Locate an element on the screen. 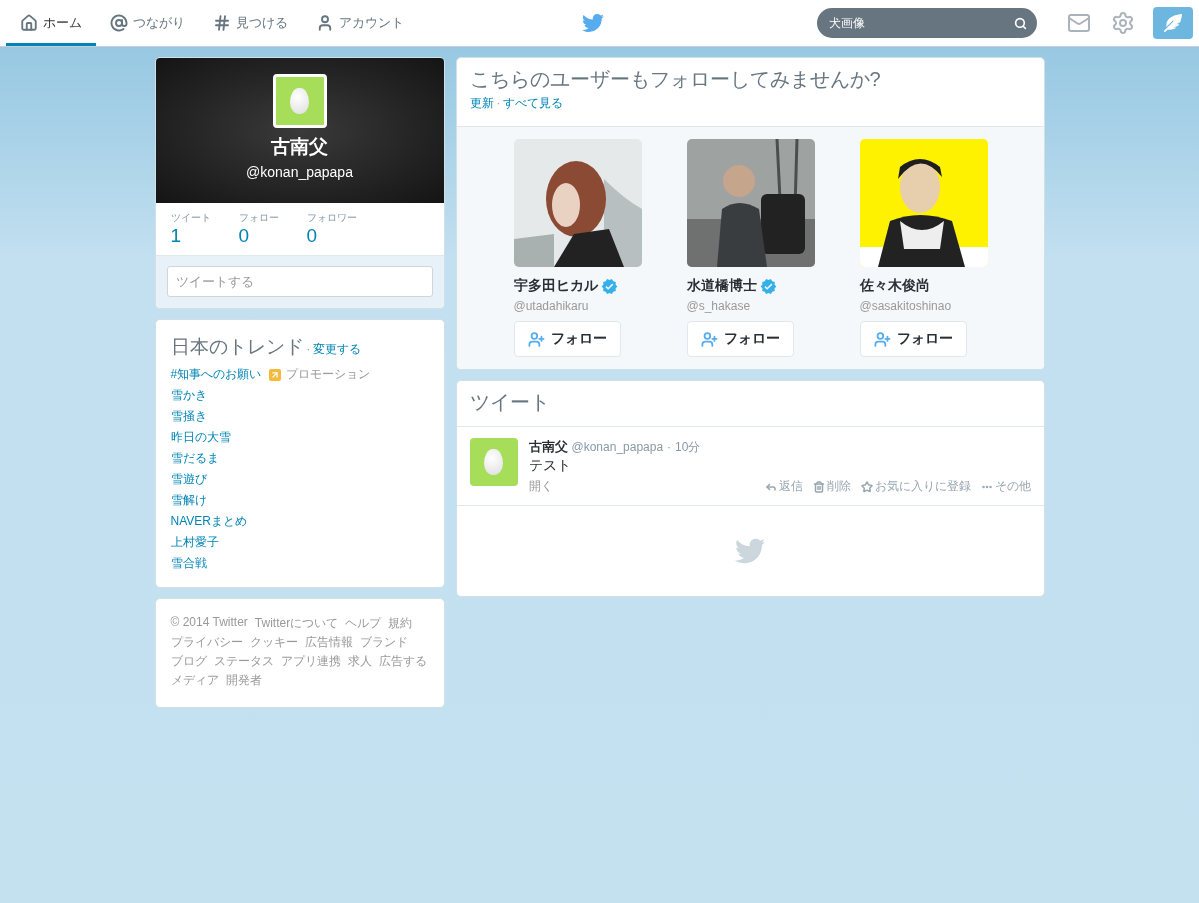 This screenshot has width=1199, height=903. trend-link: 雪解け is located at coordinates (188, 500).